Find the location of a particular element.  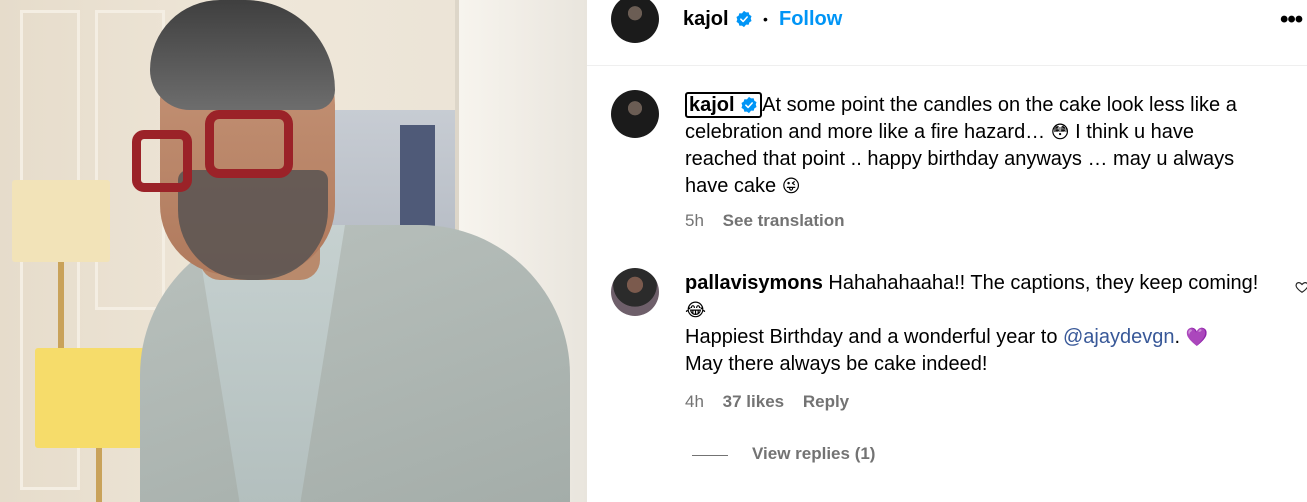

purple-heart-emoji: 💜 is located at coordinates (1197, 337).